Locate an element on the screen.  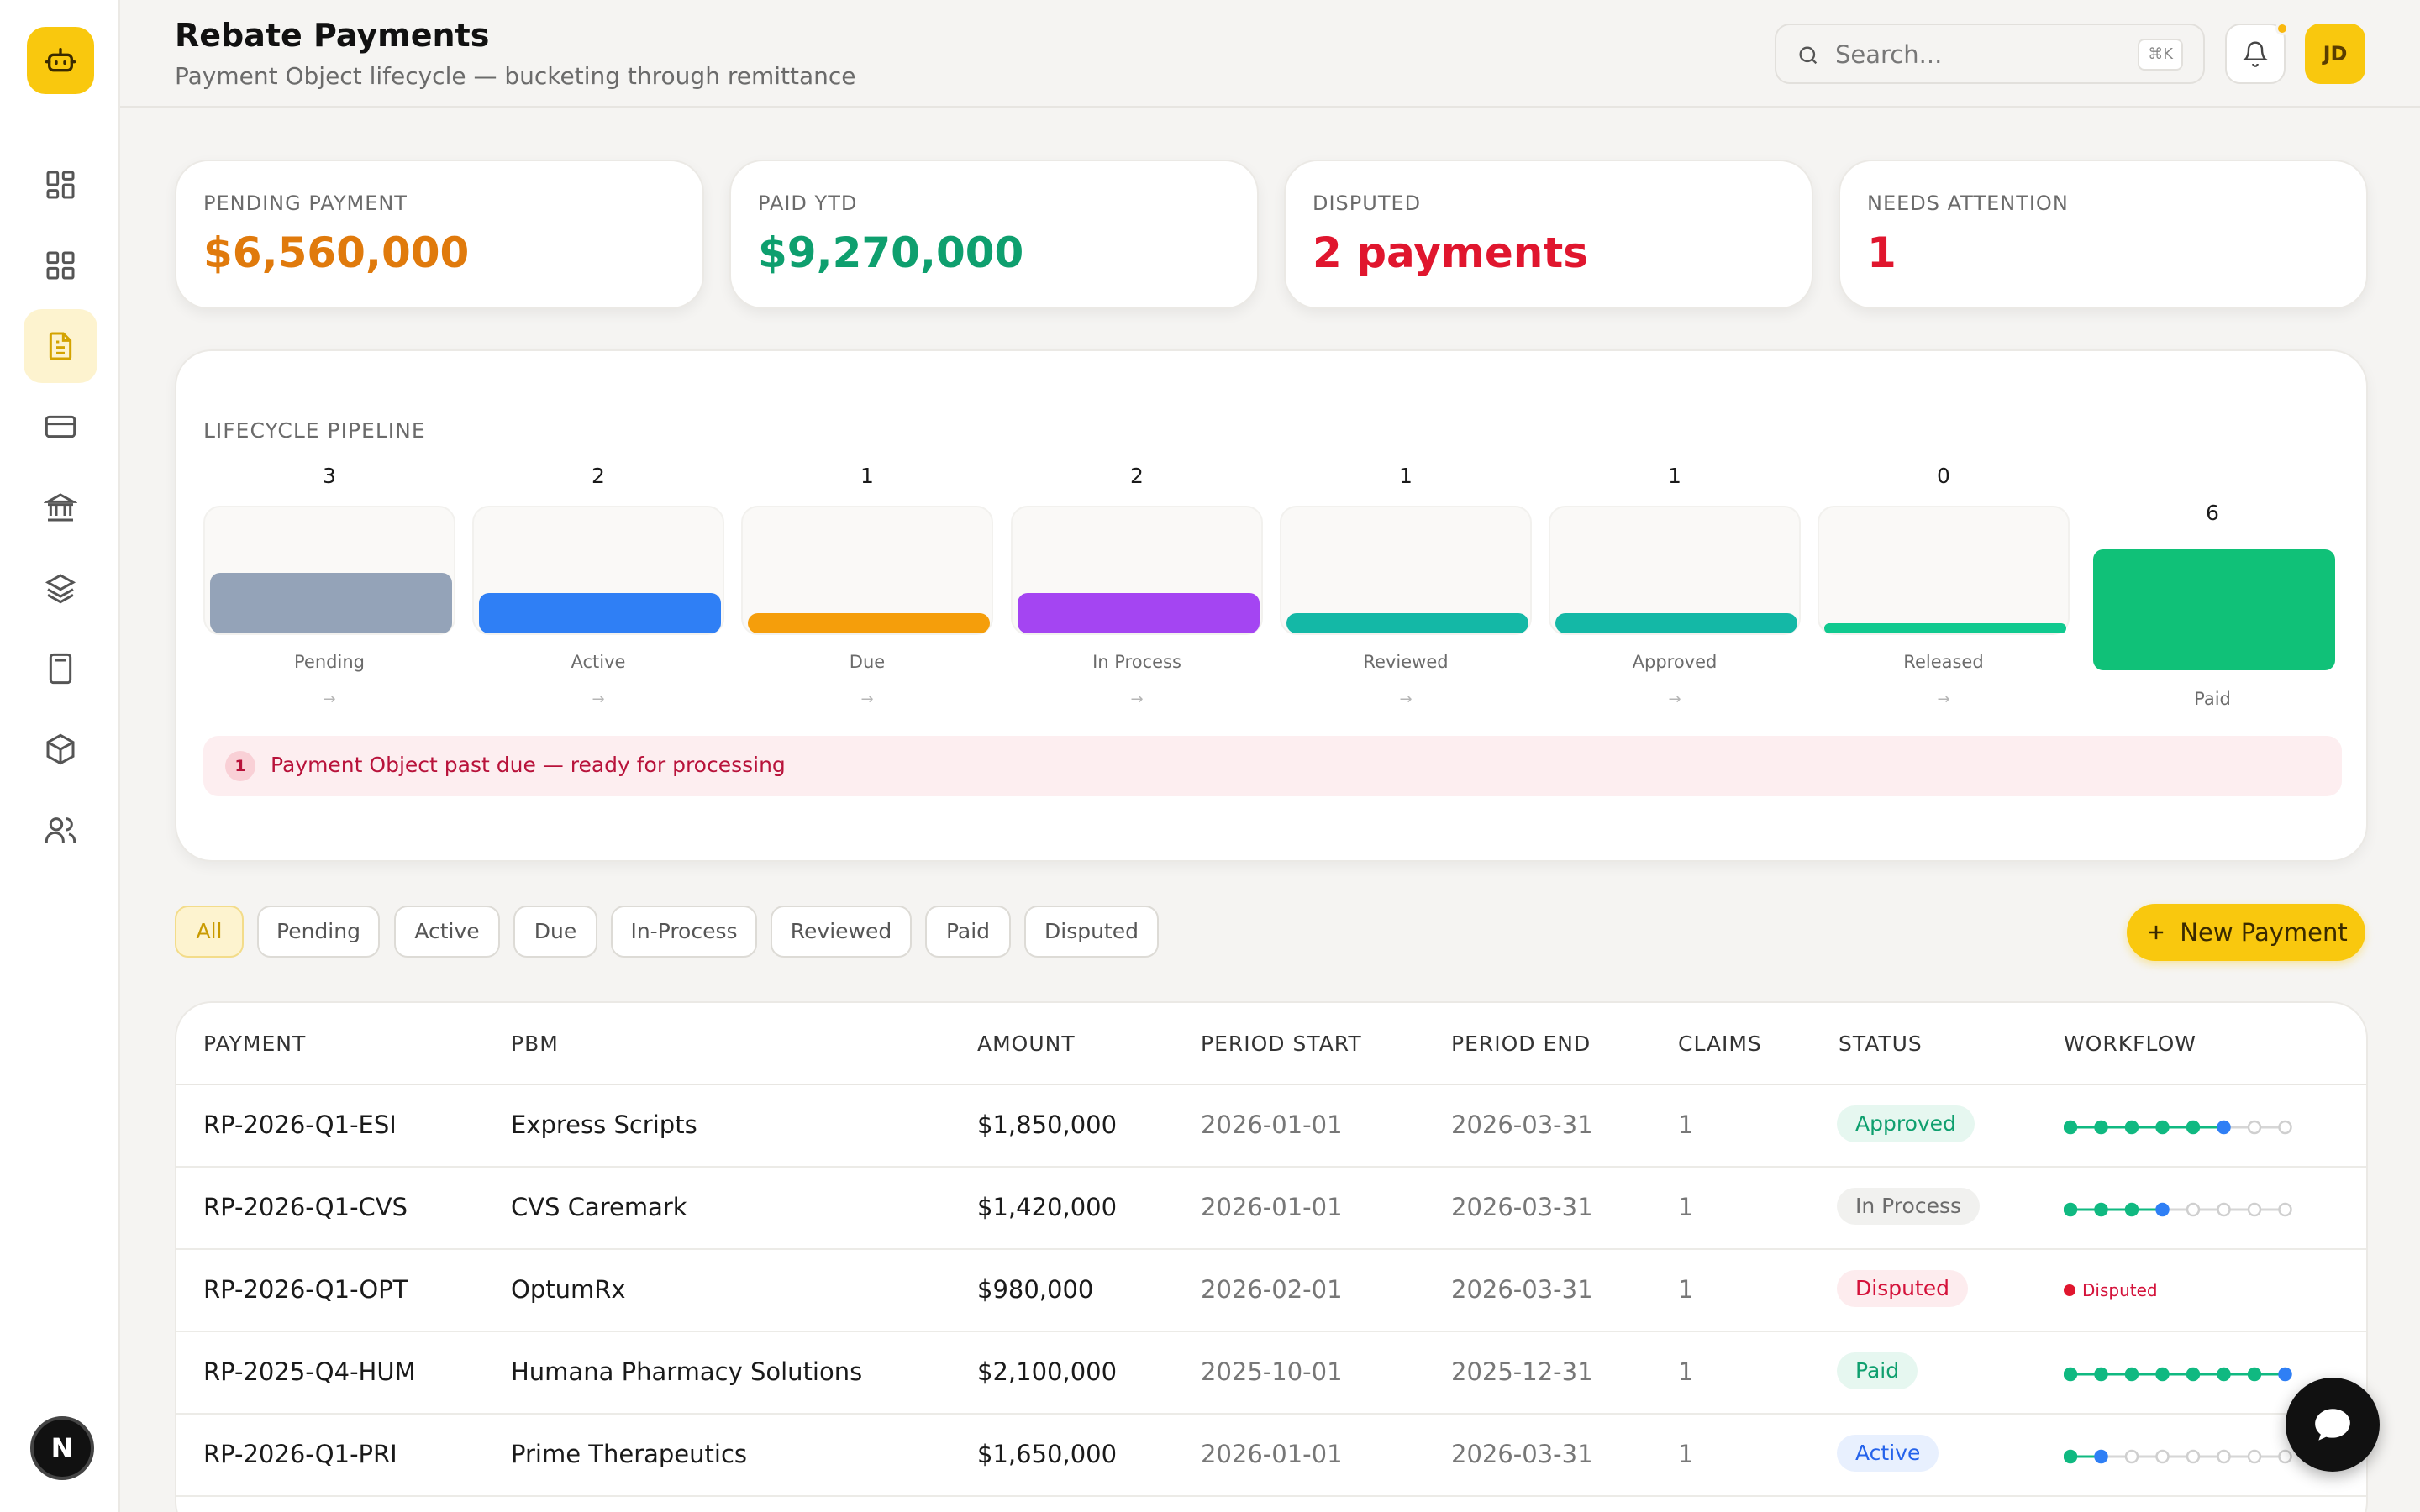
nav-layers is located at coordinates (60, 588).